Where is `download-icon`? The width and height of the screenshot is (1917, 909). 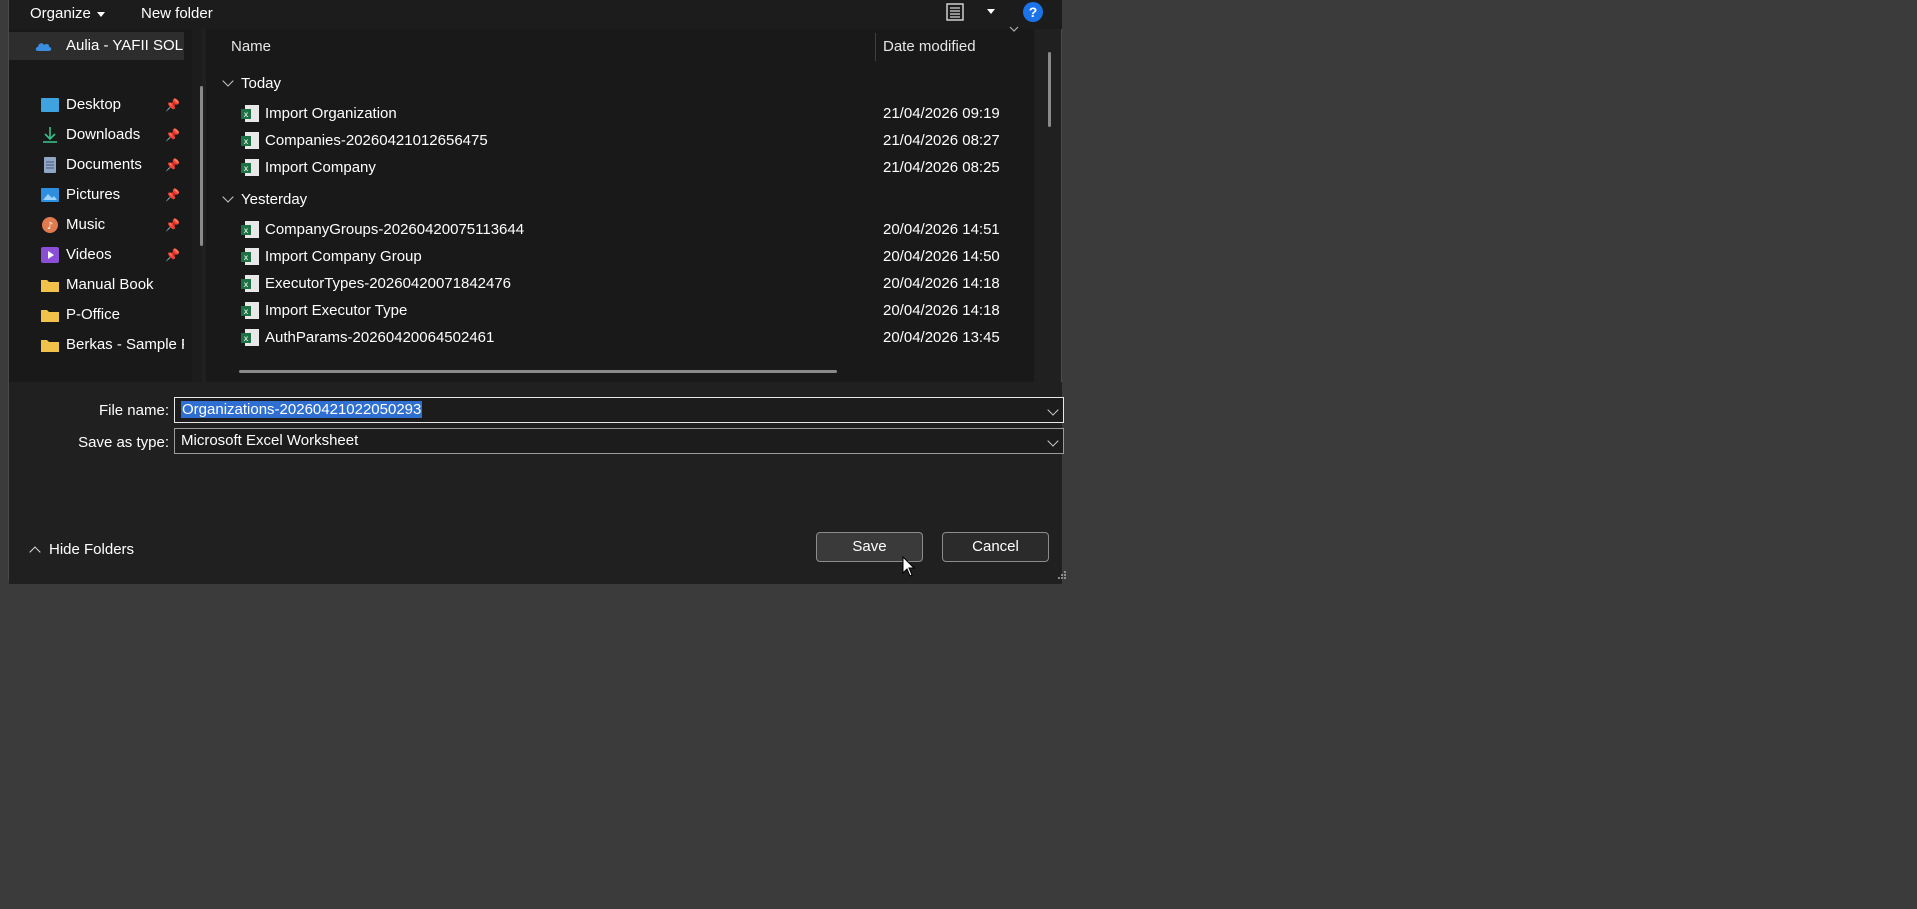 download-icon is located at coordinates (50, 135).